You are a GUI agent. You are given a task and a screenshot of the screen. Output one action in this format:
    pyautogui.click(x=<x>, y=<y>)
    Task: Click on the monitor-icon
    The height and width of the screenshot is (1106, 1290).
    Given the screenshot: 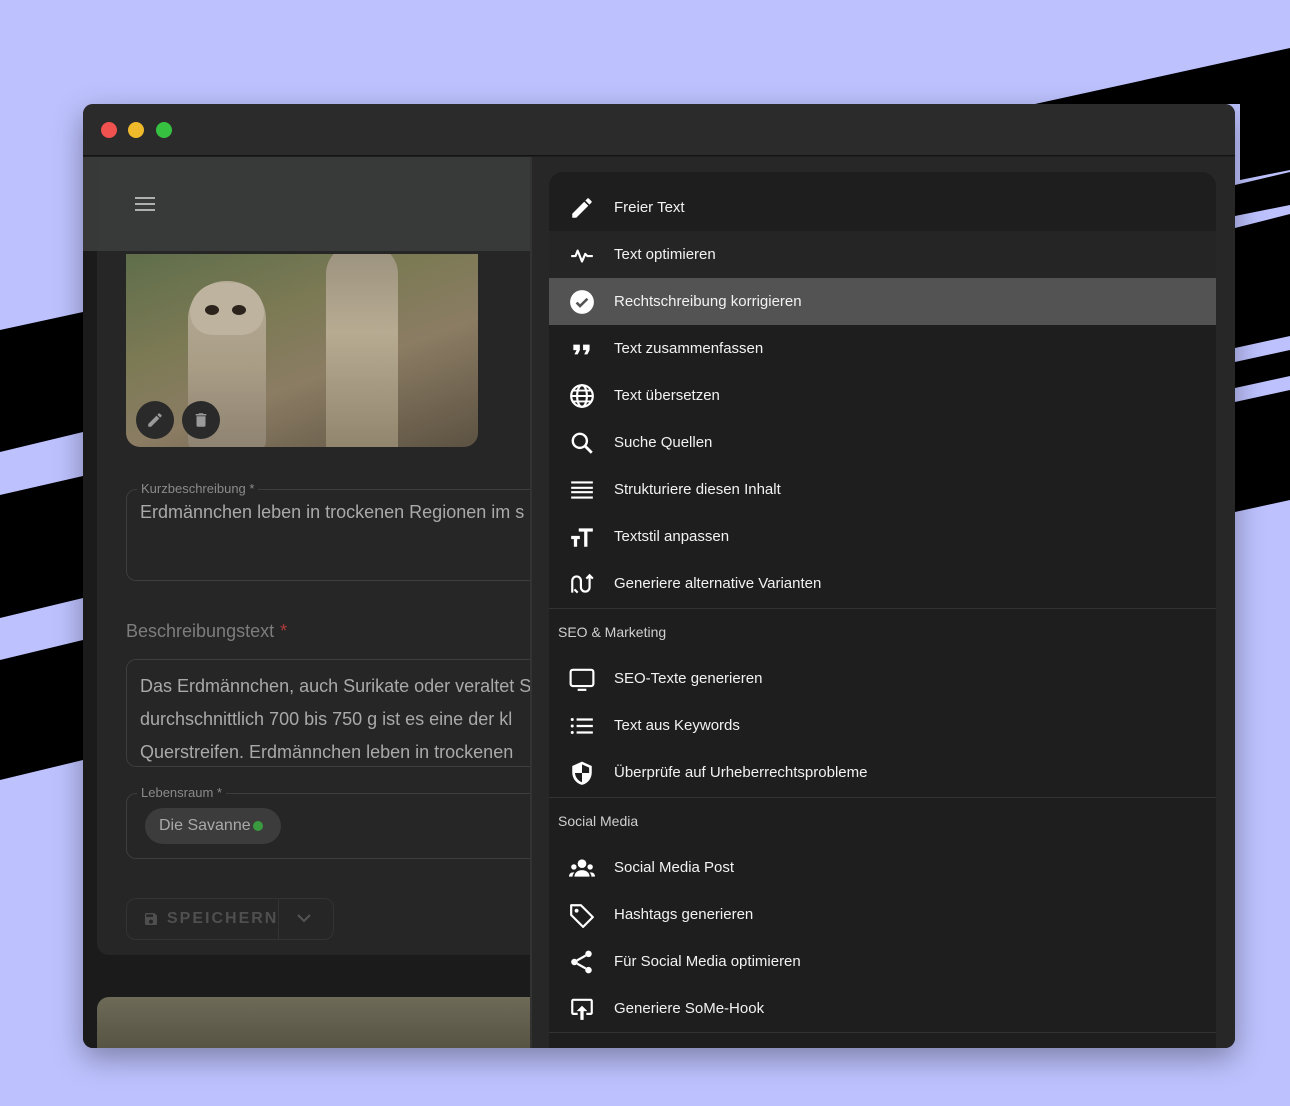 What is the action you would take?
    pyautogui.click(x=582, y=679)
    